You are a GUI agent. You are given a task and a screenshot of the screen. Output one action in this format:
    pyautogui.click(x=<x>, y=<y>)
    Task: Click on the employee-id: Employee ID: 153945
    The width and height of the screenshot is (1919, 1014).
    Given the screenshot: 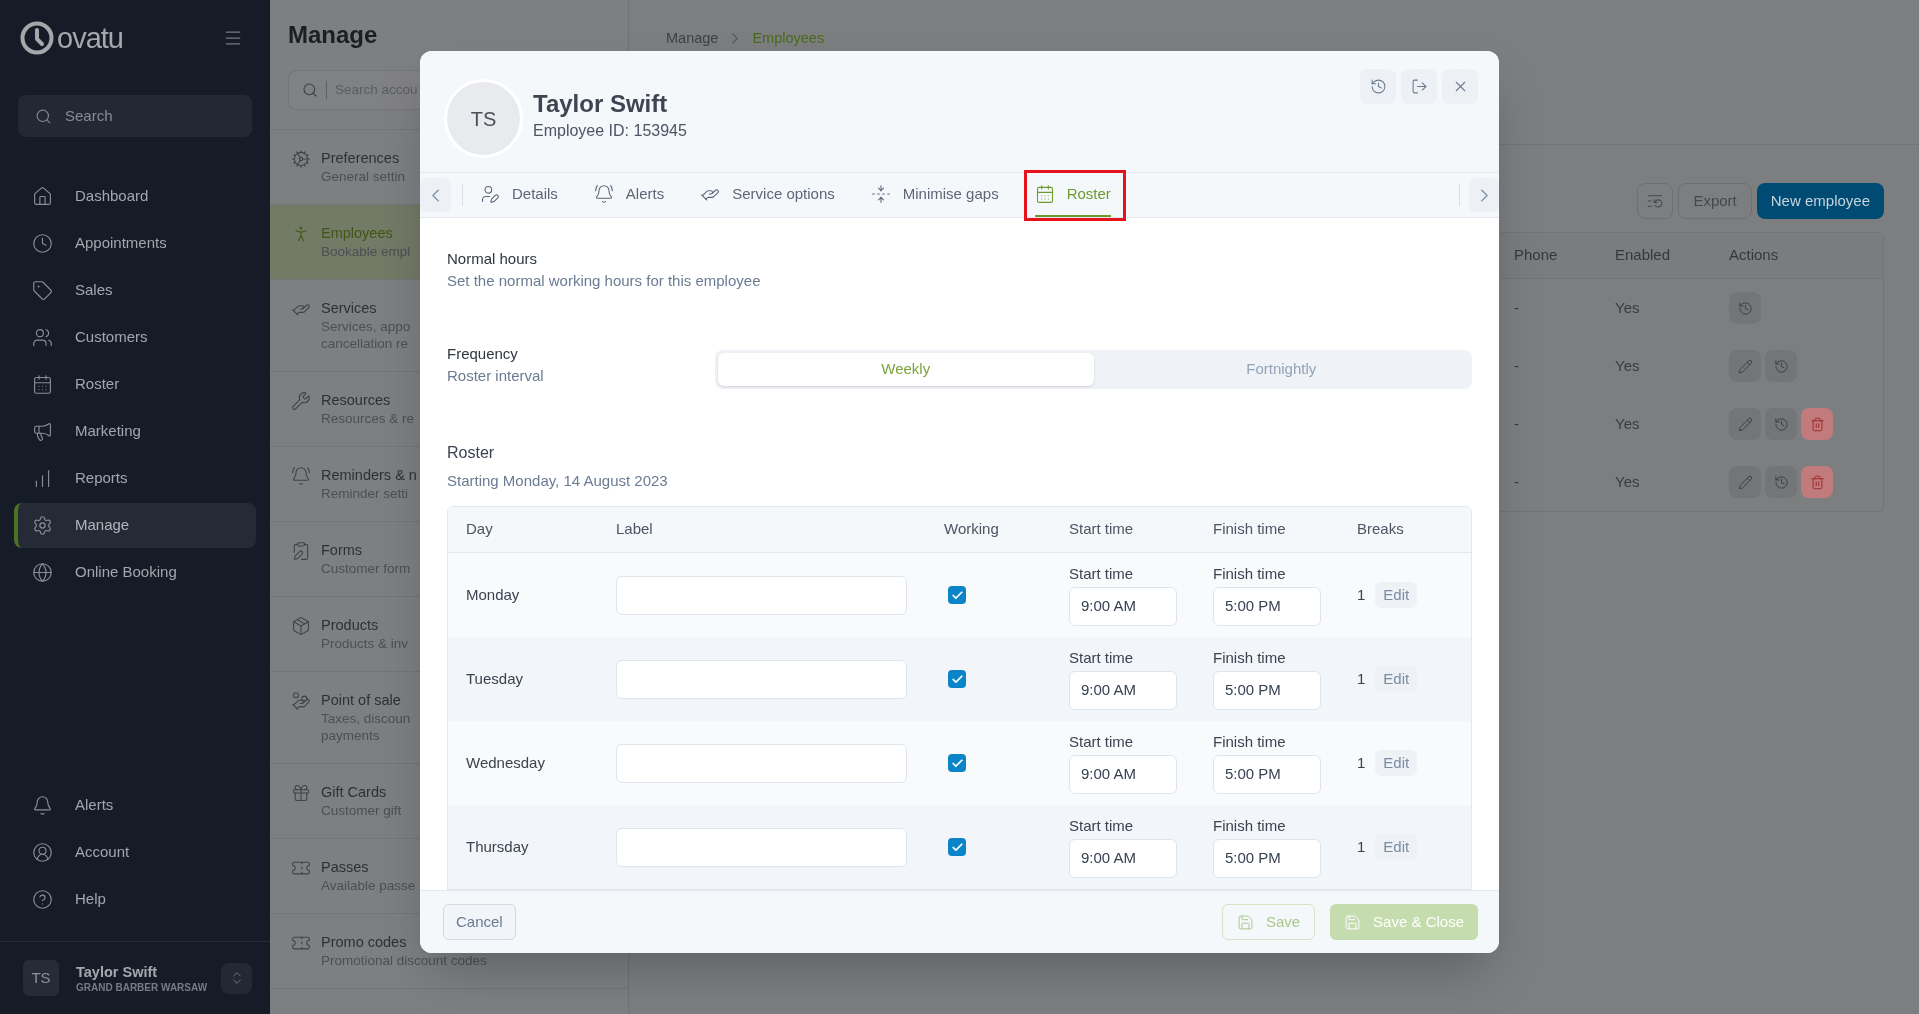 What is the action you would take?
    pyautogui.click(x=610, y=131)
    